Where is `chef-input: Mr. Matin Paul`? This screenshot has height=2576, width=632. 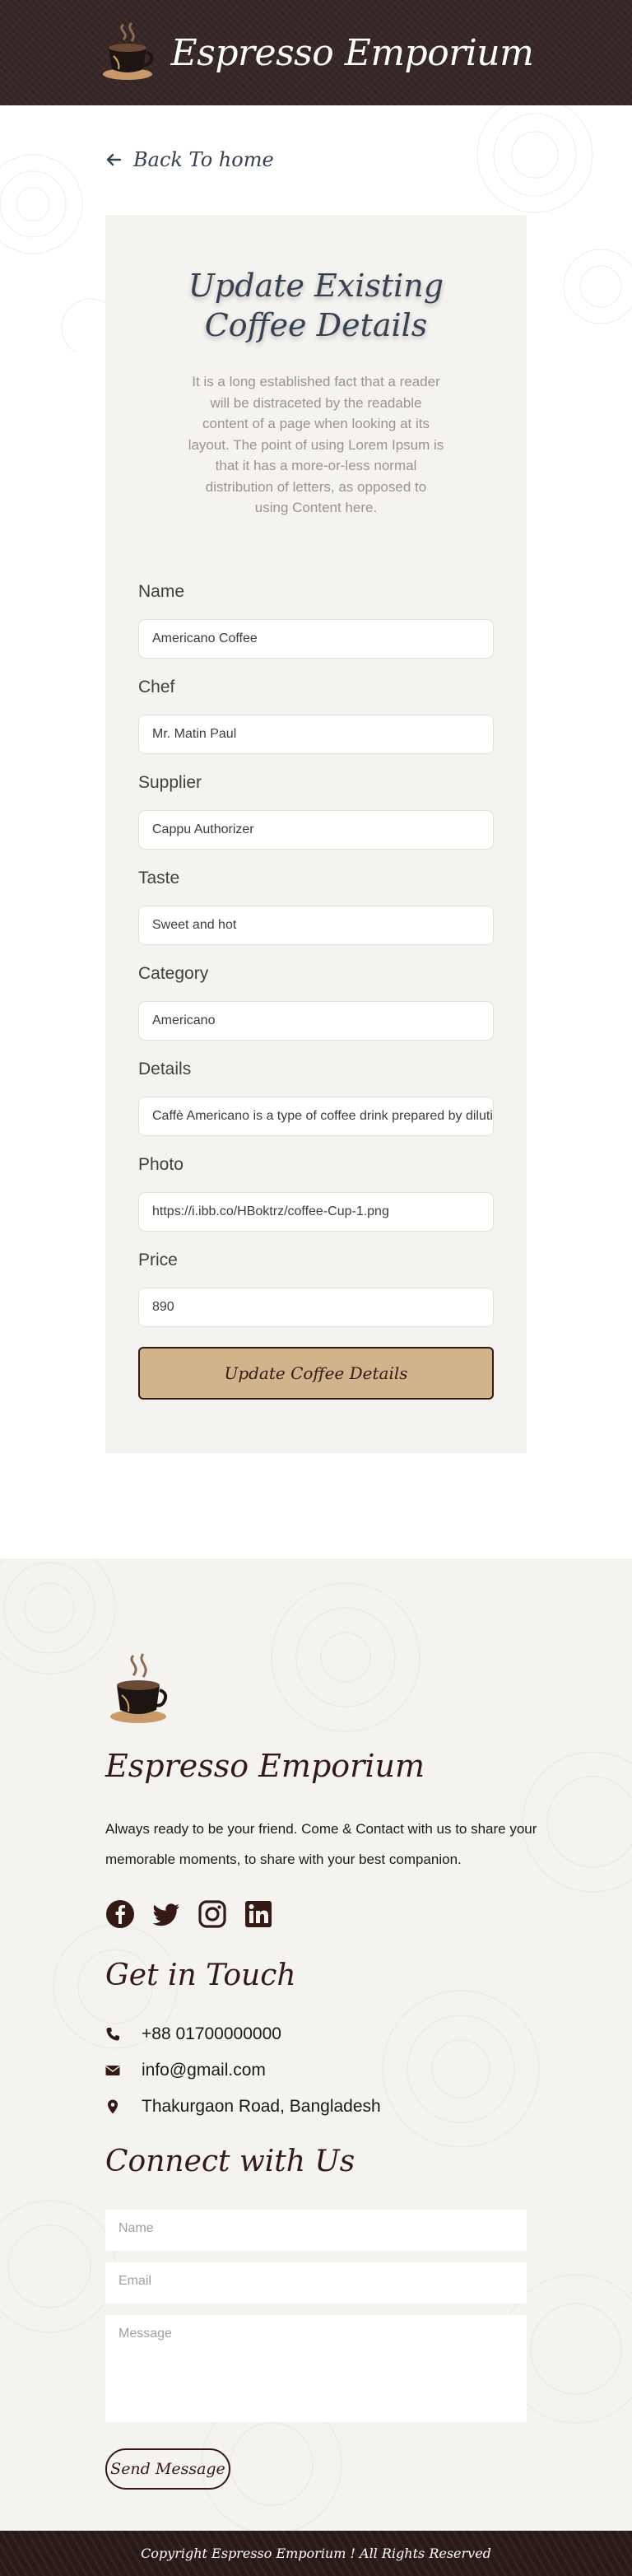 chef-input: Mr. Matin Paul is located at coordinates (316, 734).